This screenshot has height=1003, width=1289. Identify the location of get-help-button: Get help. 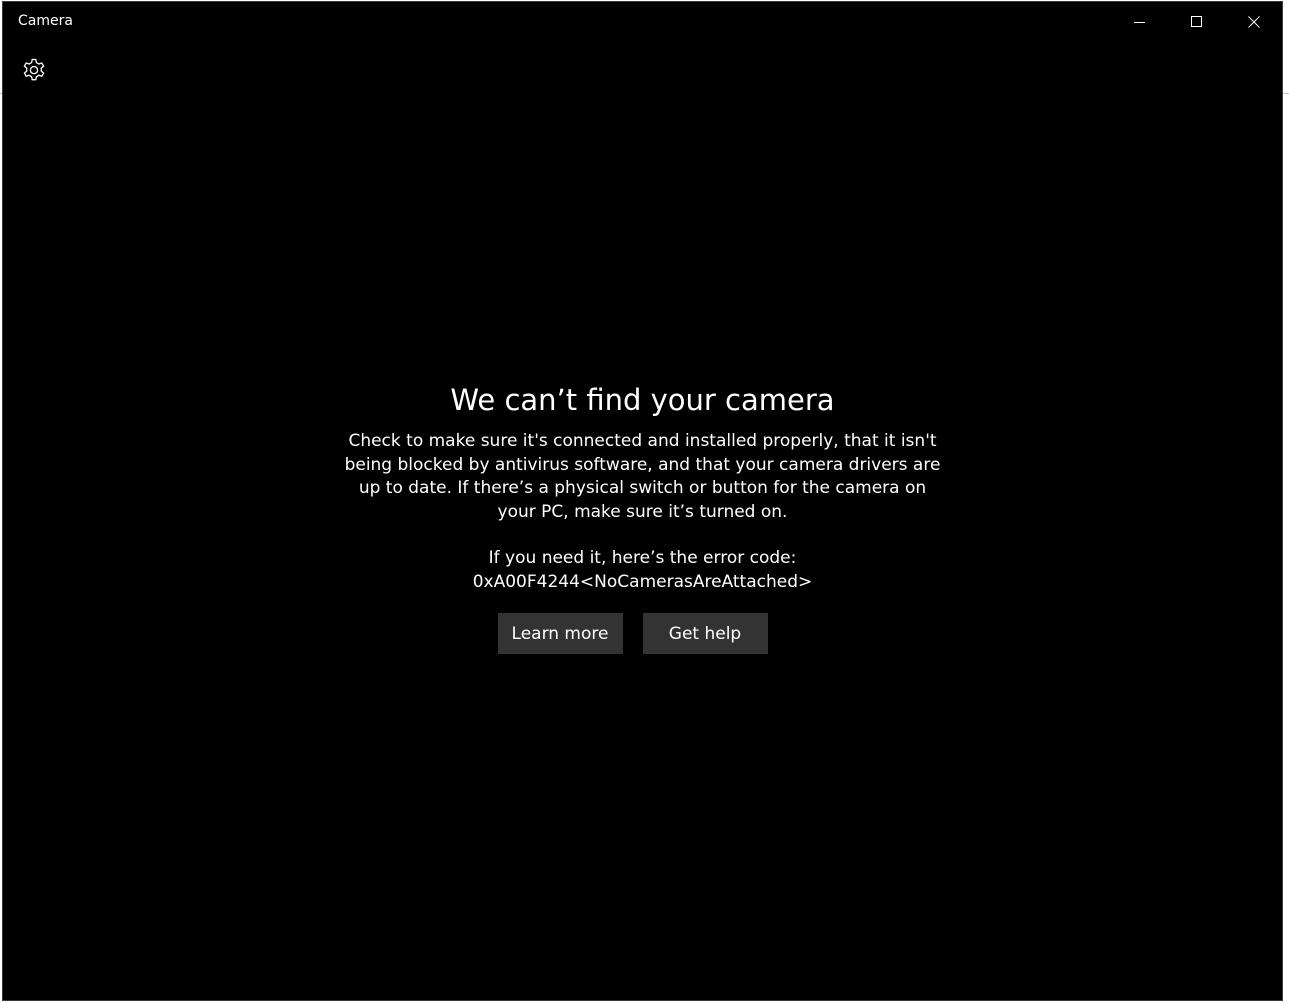
(705, 633).